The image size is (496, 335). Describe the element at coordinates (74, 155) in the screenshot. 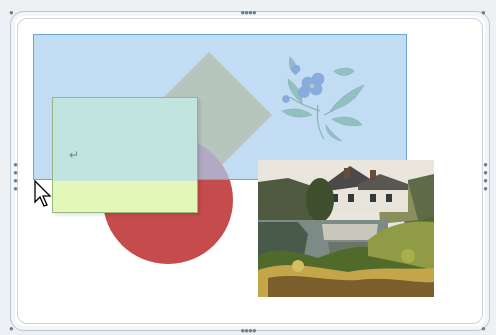

I see `paragraph-mark-icon: ↵` at that location.